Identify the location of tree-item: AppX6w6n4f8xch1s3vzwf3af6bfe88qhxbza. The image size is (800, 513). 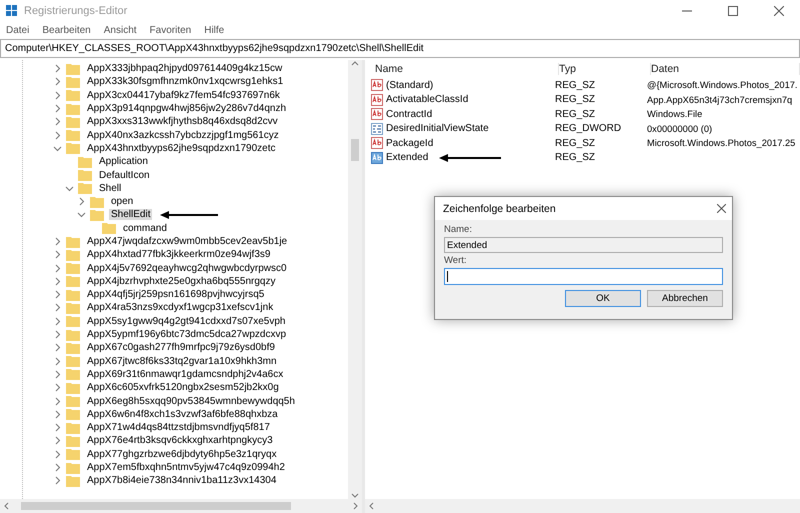
(182, 414).